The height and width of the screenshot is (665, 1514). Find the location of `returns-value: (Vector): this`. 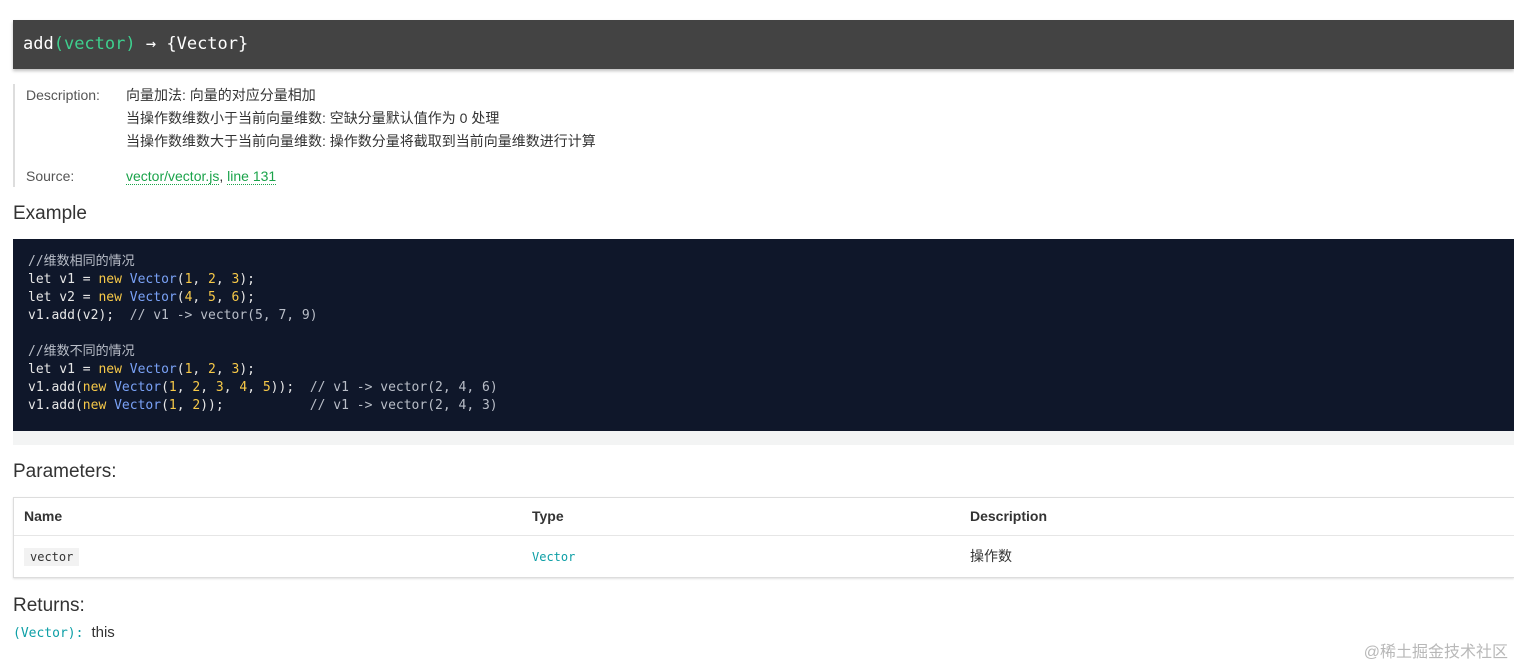

returns-value: (Vector): this is located at coordinates (64, 632).